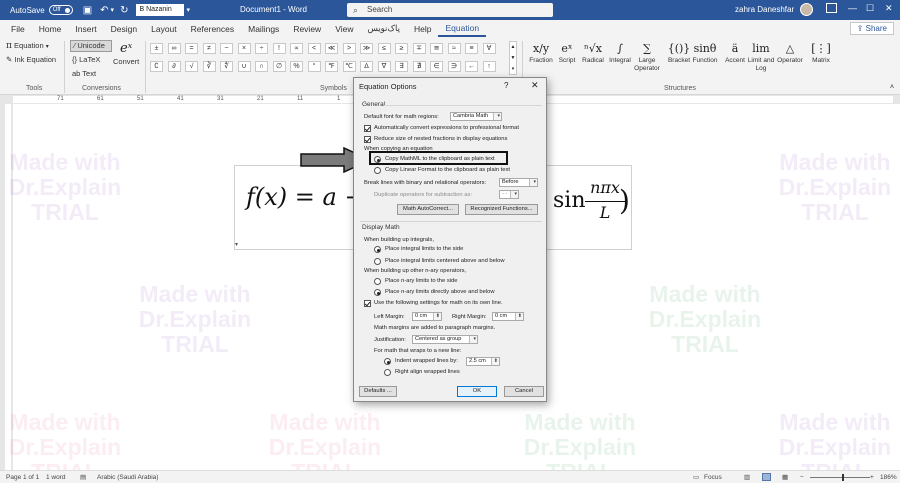 This screenshot has height=483, width=900. Describe the element at coordinates (377, 170) in the screenshot. I see `copy-linear-radio` at that location.